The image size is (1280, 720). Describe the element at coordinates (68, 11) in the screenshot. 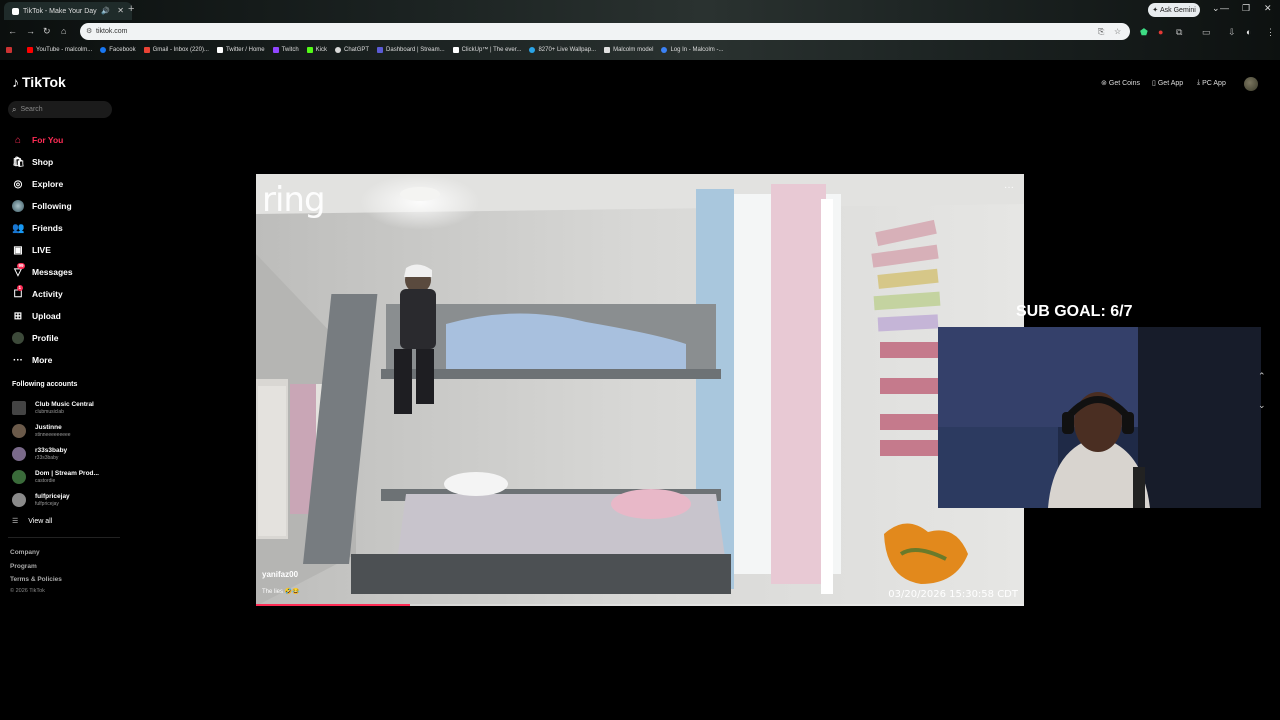

I see `browser-tab: TikTok - Make Your Day 🔊 ✕` at that location.